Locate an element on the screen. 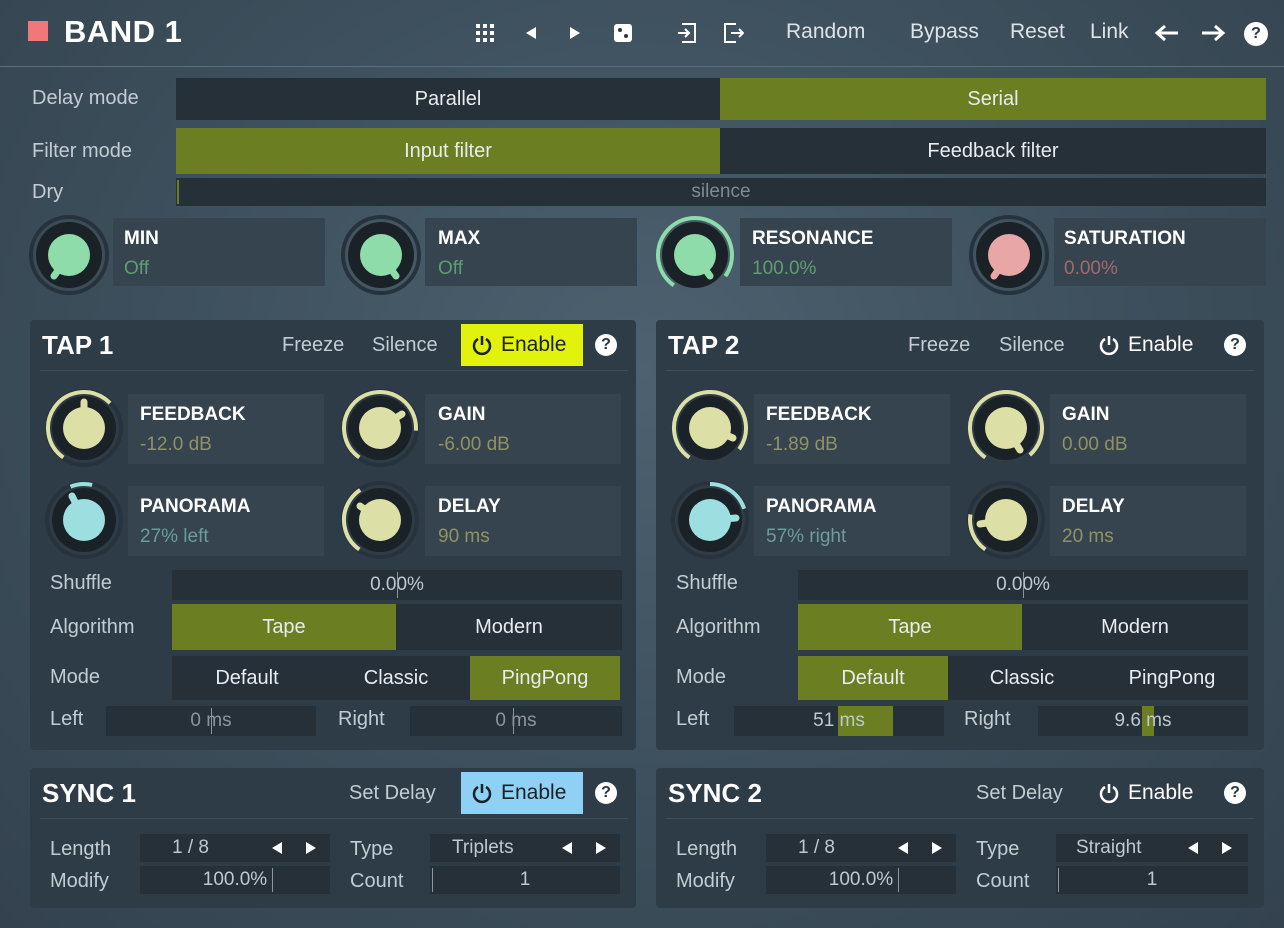 This screenshot has height=928, width=1284. tap2-freeze-button: Freeze is located at coordinates (939, 345).